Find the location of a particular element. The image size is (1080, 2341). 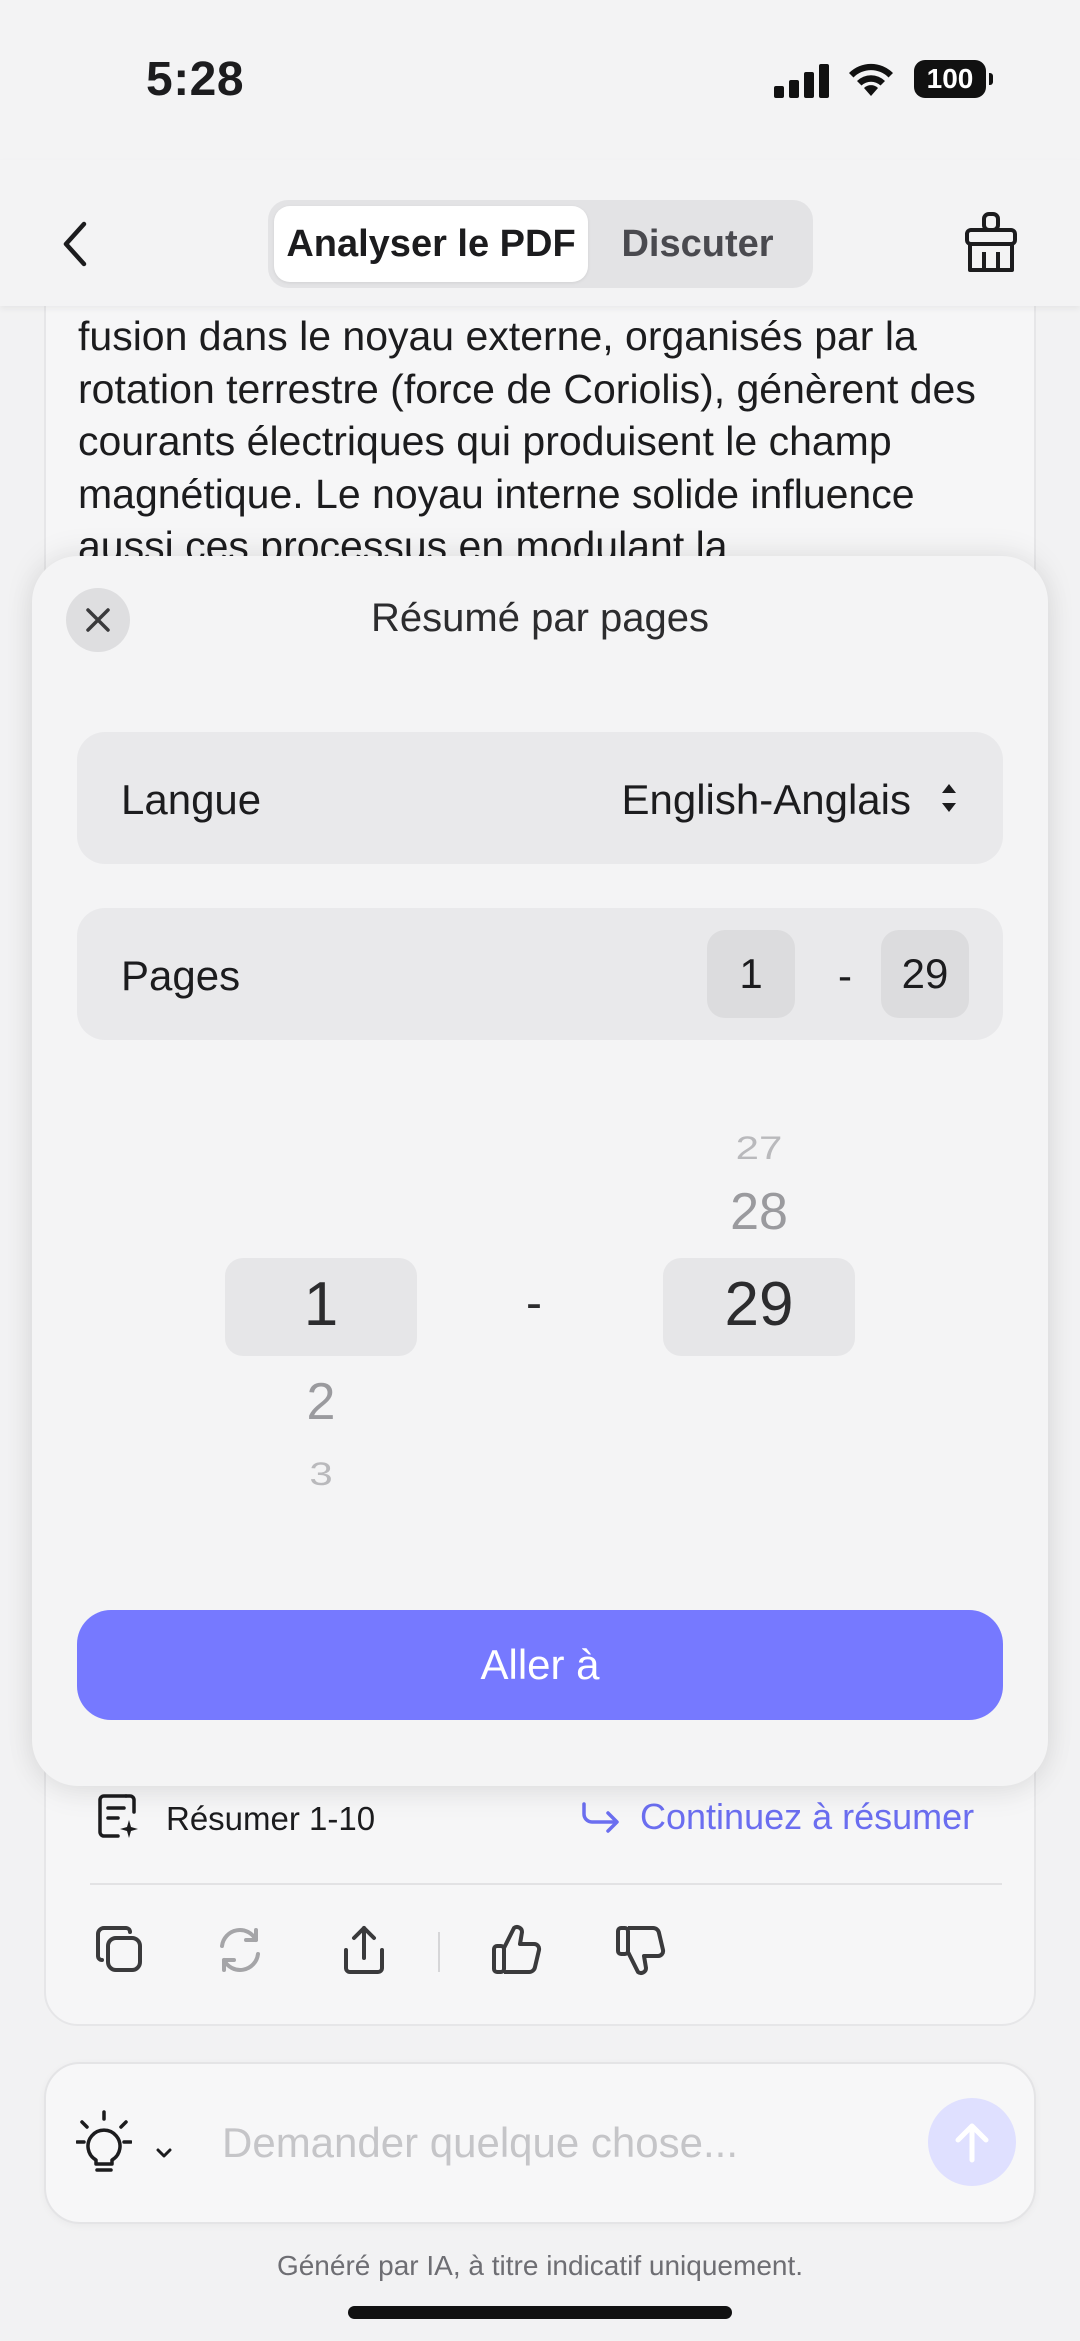

back-arrow-icon is located at coordinates (76, 244).